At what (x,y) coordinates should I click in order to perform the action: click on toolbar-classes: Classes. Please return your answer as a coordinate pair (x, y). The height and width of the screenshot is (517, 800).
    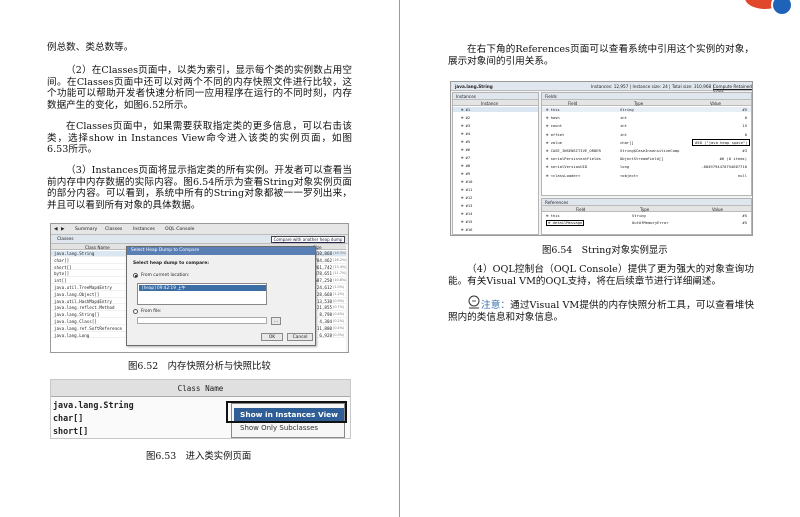
    Looking at the image, I should click on (113, 229).